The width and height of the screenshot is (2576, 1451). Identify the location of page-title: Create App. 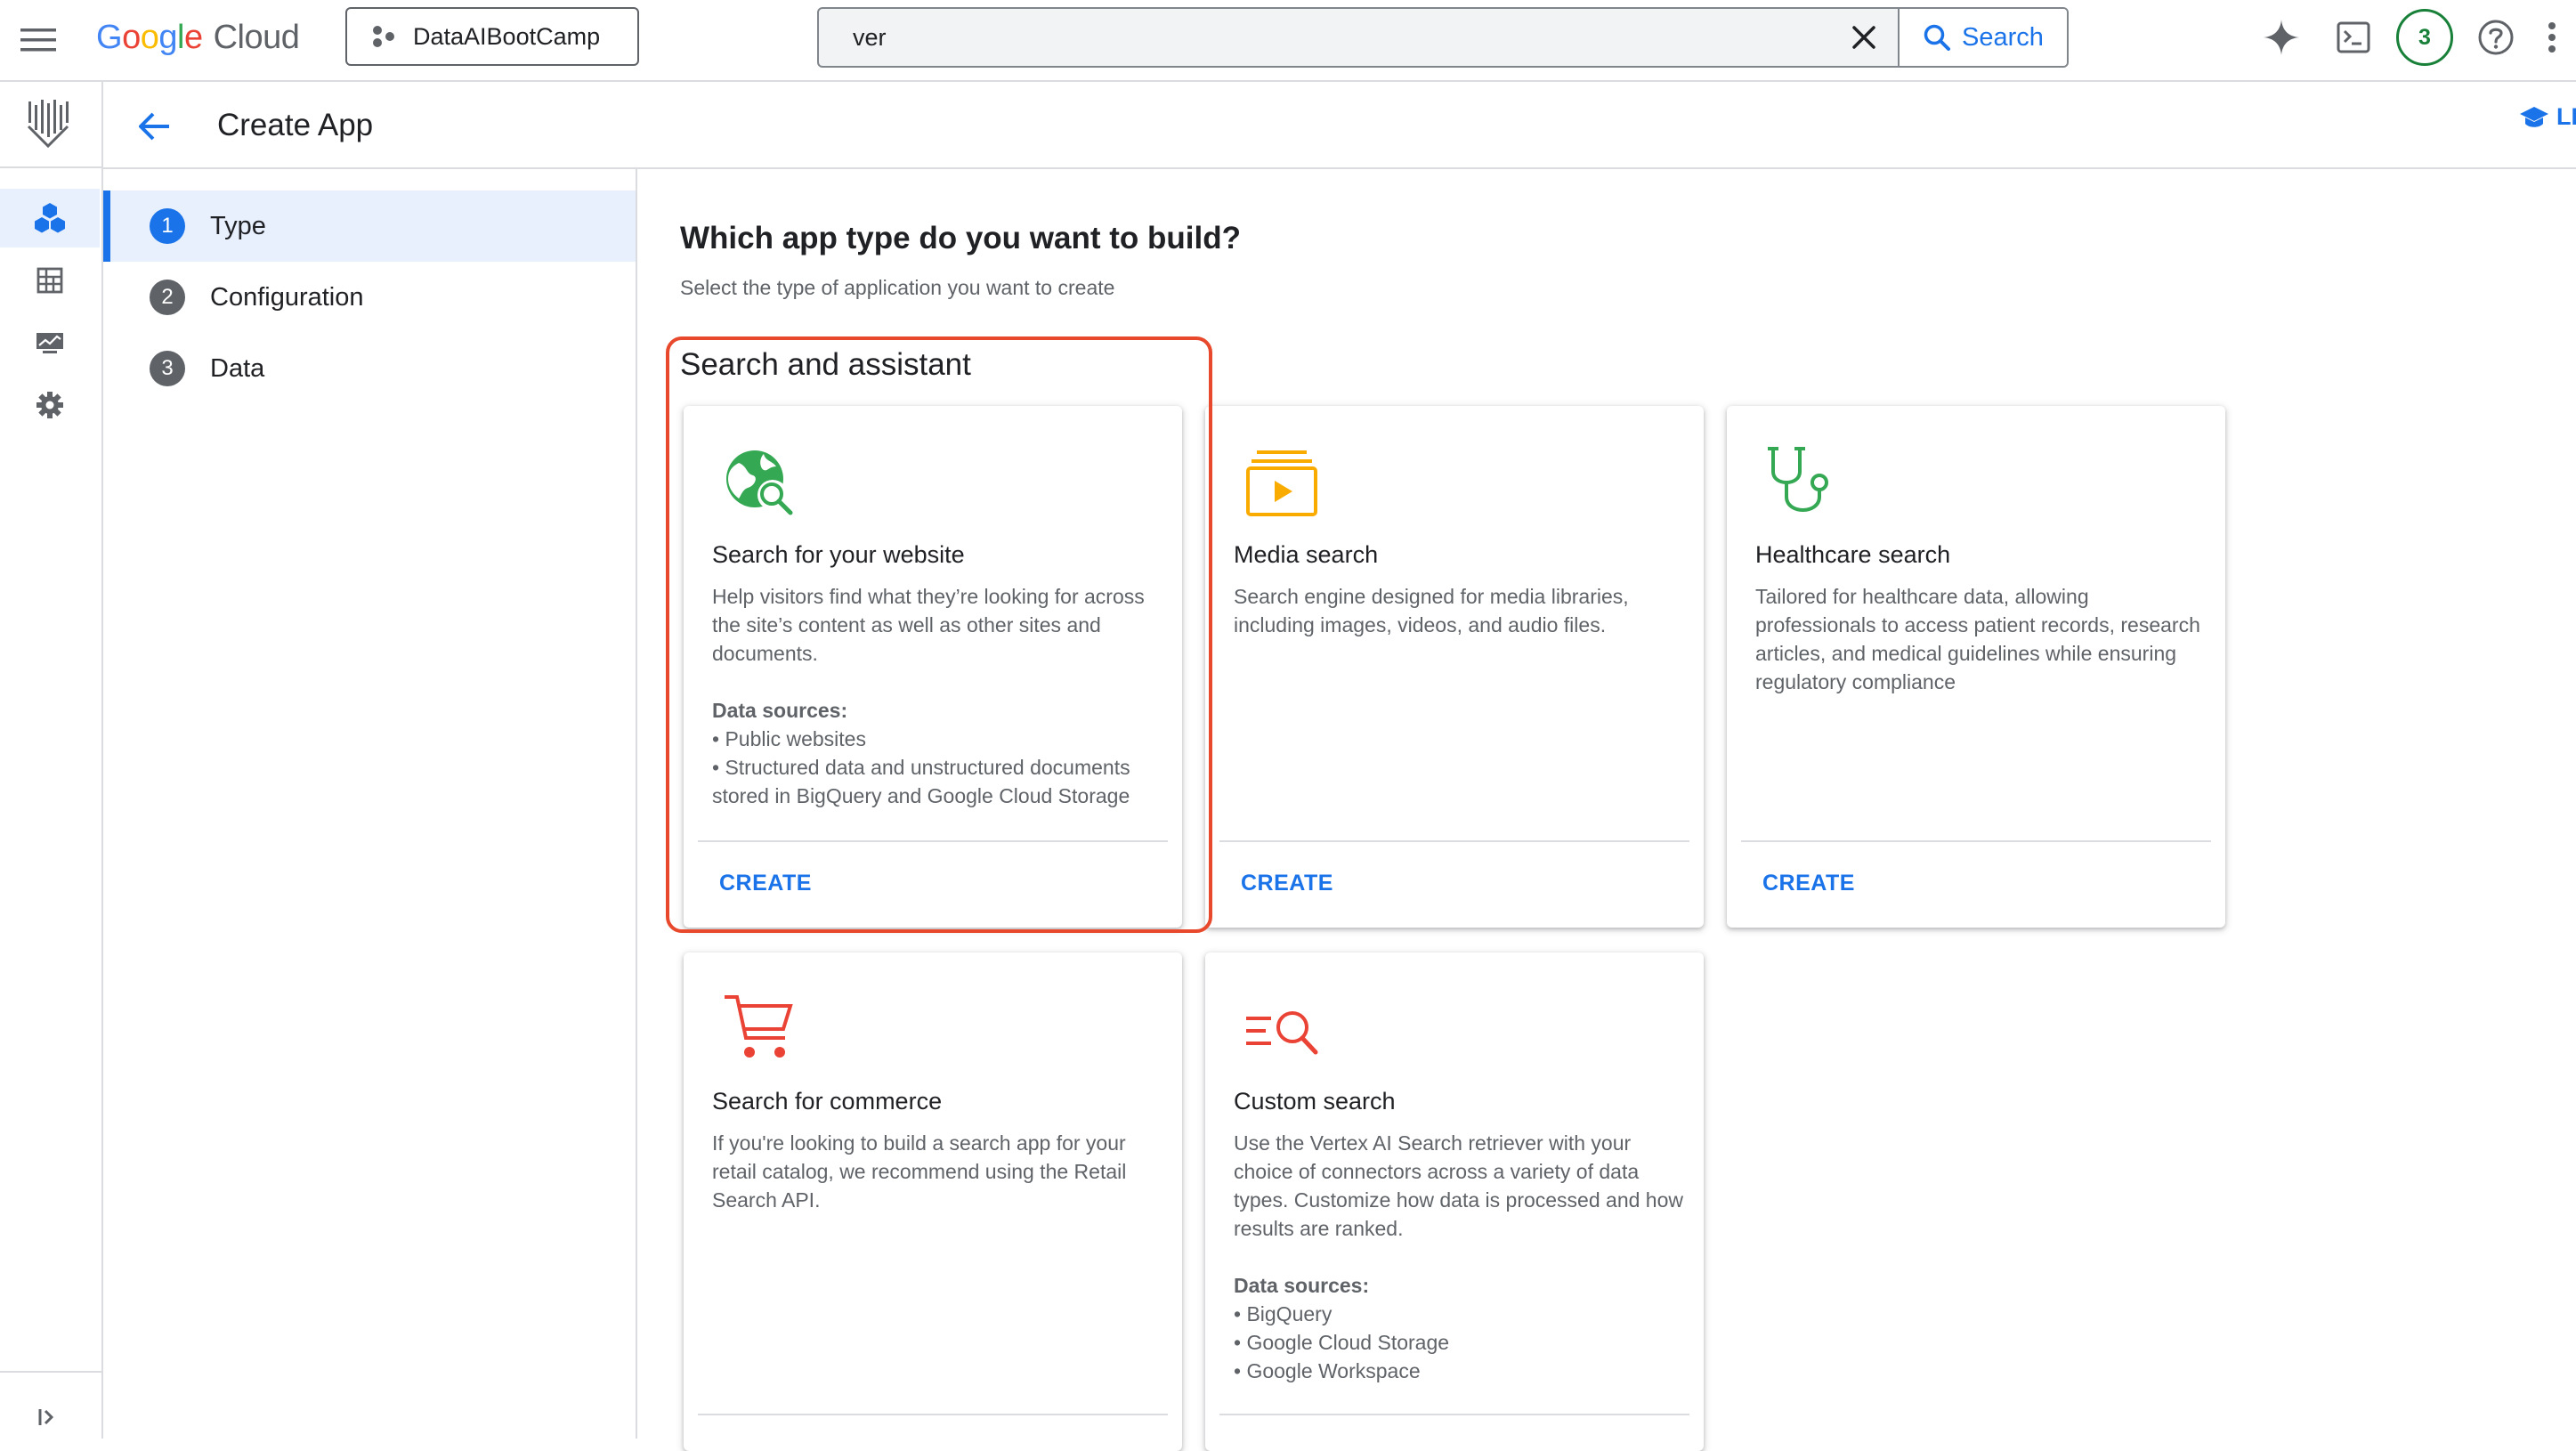
(295, 125).